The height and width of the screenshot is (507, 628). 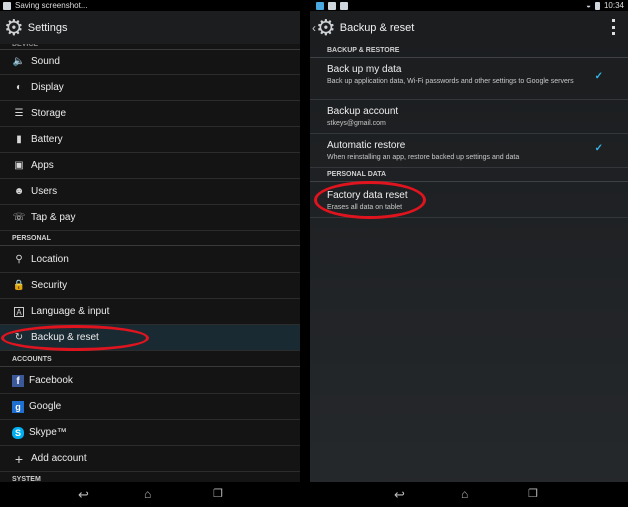 I want to click on settings-item-label: Language & input, so click(x=70, y=311).